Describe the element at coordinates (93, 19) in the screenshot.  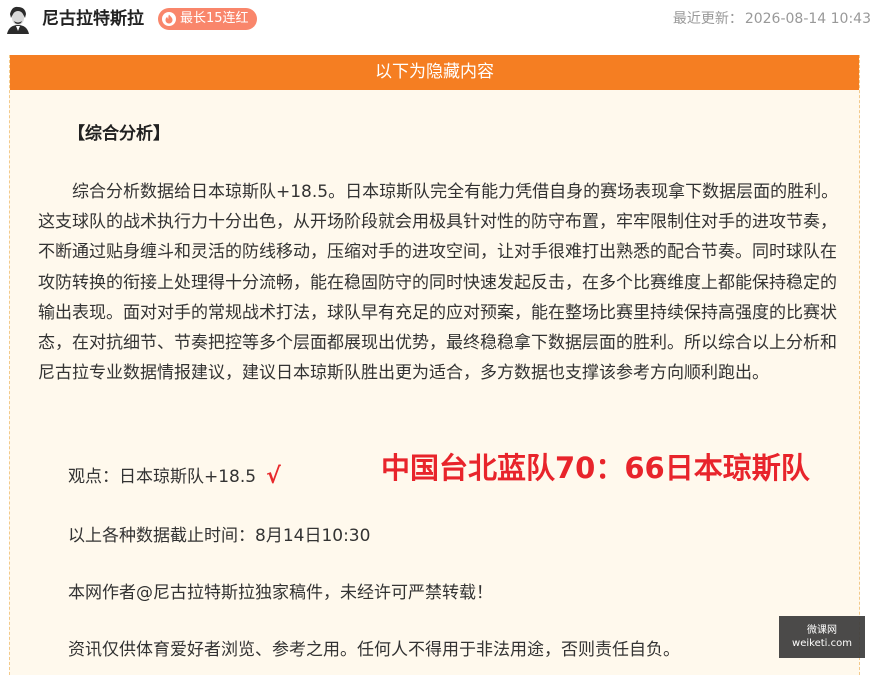
I see `author-name: 尼古拉特斯拉` at that location.